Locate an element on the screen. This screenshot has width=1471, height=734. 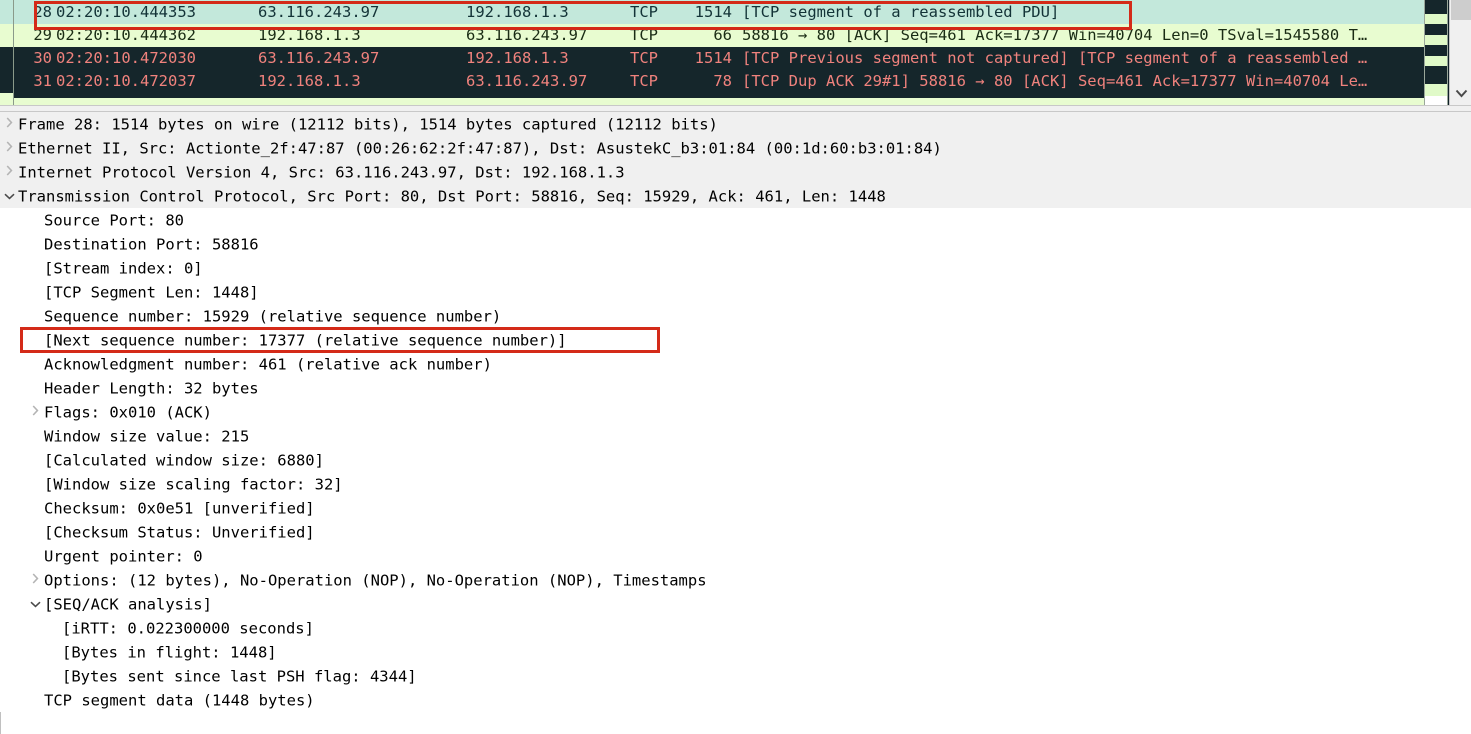
detail-tree-row: Window size value: 215 is located at coordinates (735, 436).